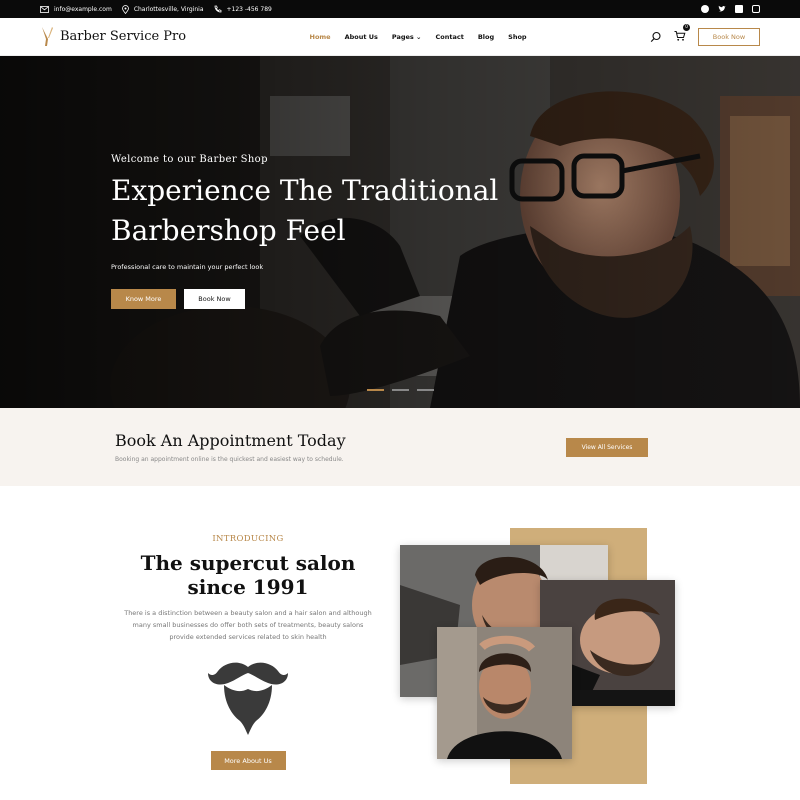 The image size is (800, 800). Describe the element at coordinates (486, 37) in the screenshot. I see `nav-blog: Blog` at that location.